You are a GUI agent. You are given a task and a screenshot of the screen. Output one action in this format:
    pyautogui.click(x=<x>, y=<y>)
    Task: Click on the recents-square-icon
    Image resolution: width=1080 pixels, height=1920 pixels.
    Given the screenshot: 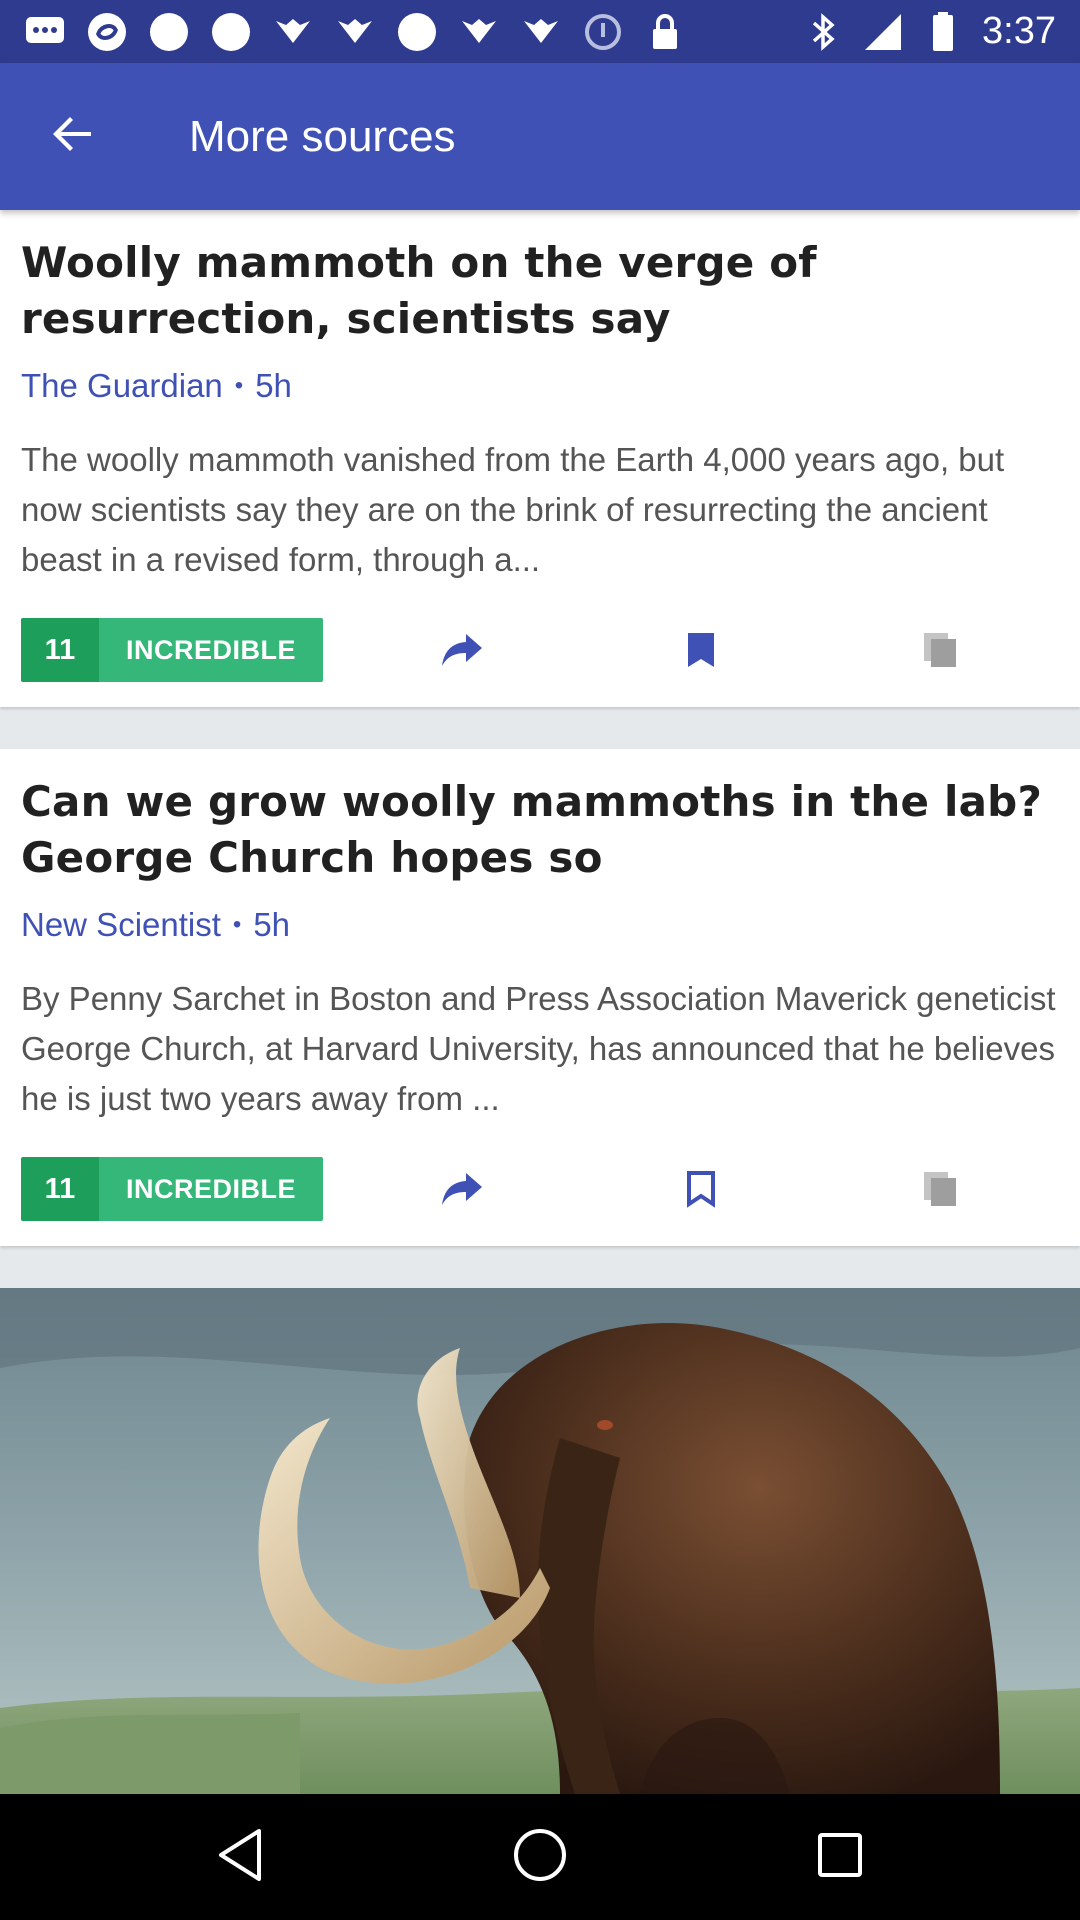 What is the action you would take?
    pyautogui.click(x=840, y=1857)
    